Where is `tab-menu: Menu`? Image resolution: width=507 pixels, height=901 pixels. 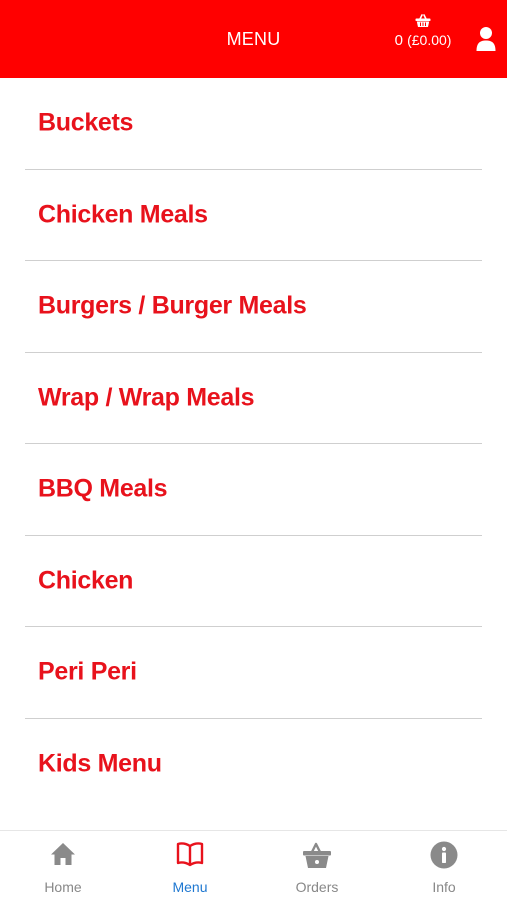
tab-menu: Menu is located at coordinates (190, 866).